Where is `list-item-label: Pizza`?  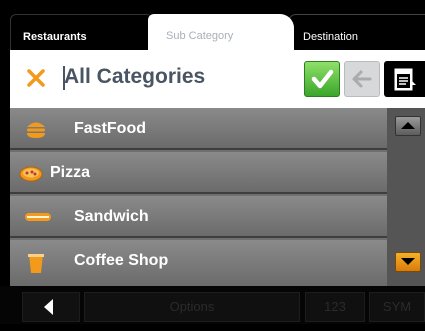
list-item-label: Pizza is located at coordinates (70, 172).